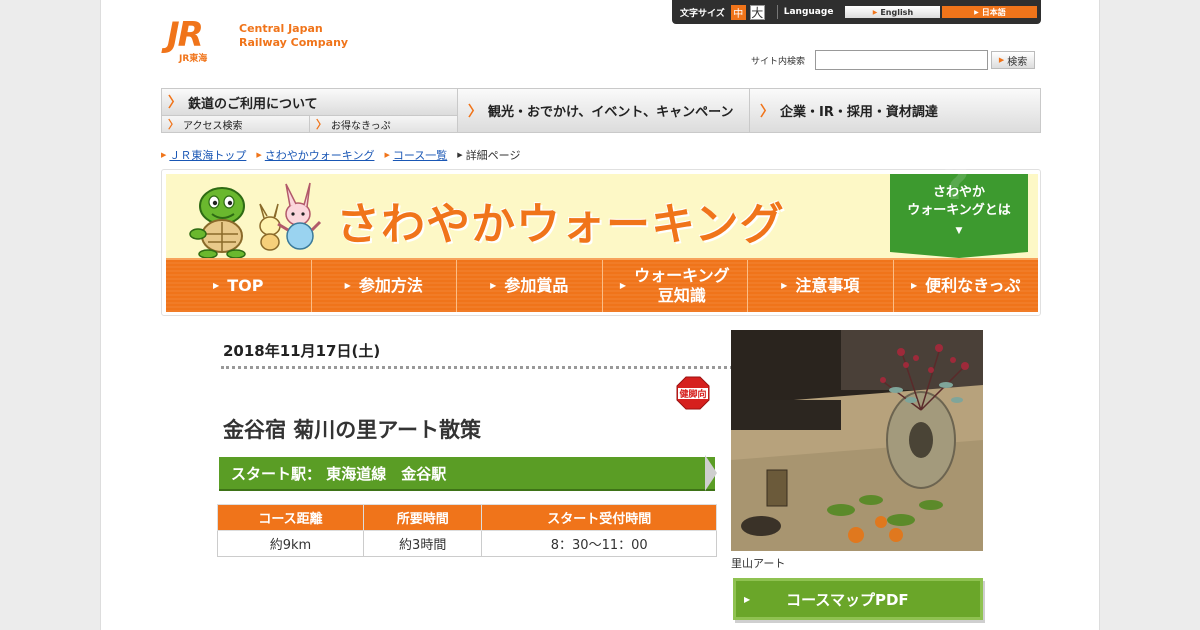  What do you see at coordinates (897, 12) in the screenshot?
I see `language-english-label: English` at bounding box center [897, 12].